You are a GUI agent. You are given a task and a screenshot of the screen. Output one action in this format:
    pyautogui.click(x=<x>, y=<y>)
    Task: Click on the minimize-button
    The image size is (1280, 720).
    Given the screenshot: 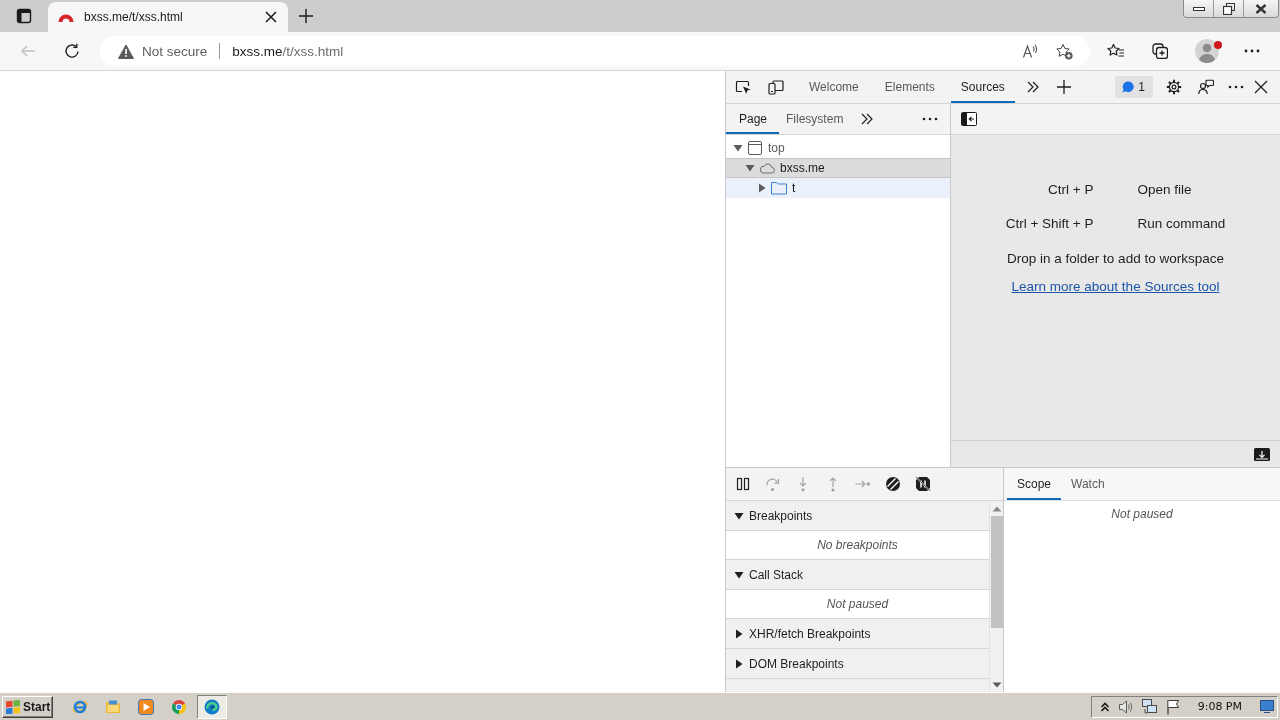 What is the action you would take?
    pyautogui.click(x=1199, y=8)
    